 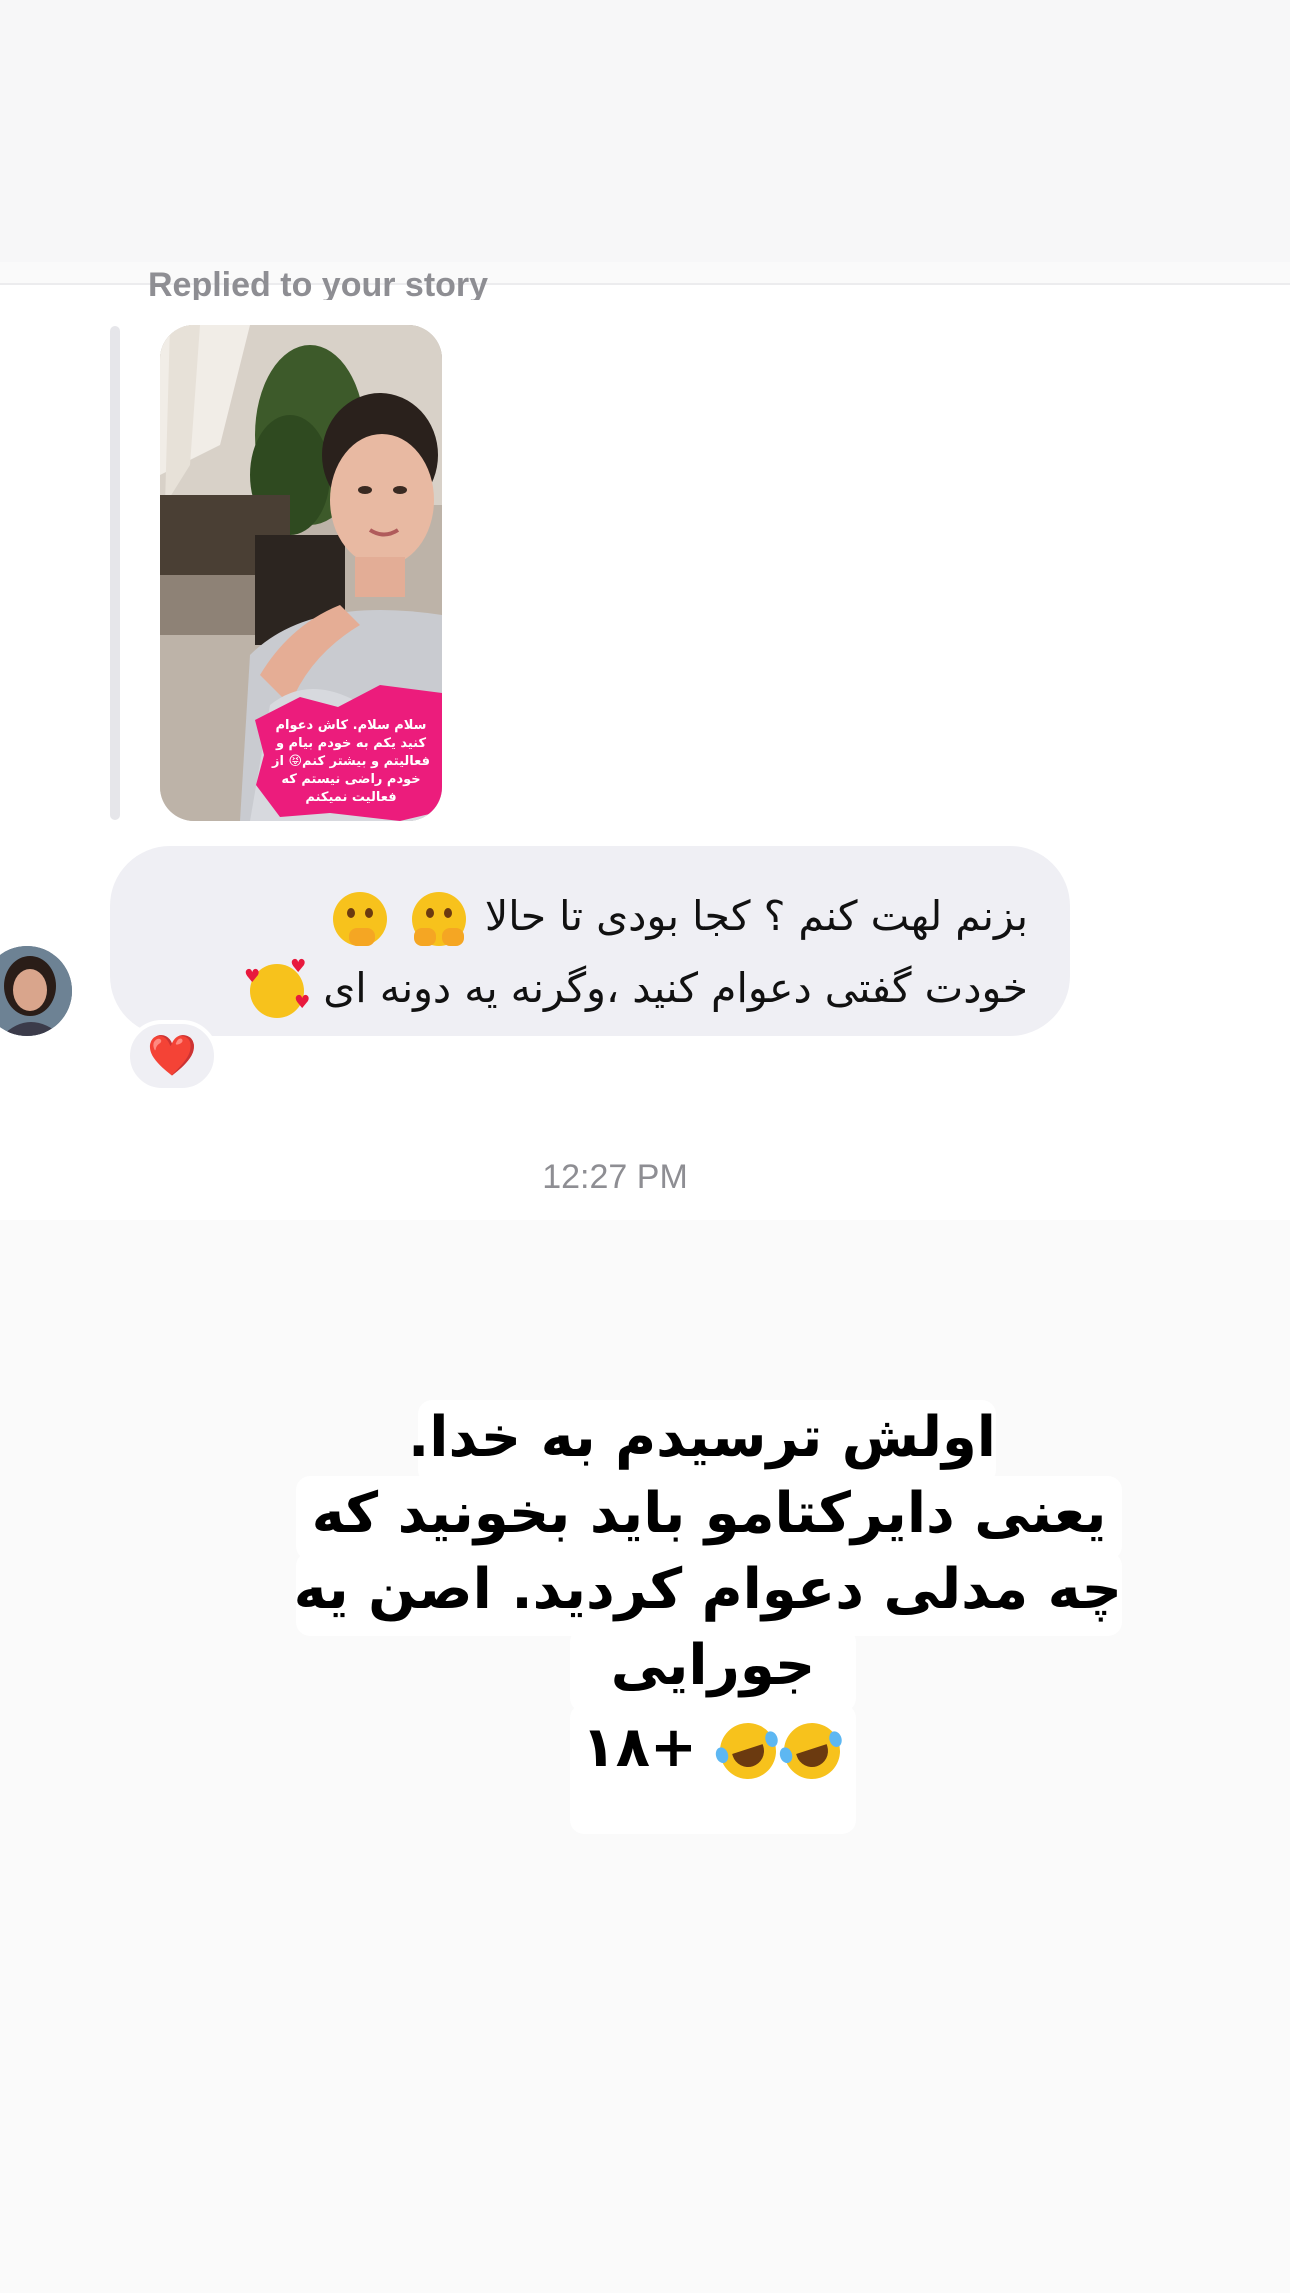 What do you see at coordinates (756, 916) in the screenshot?
I see `message-text-1: بزنم لهت کنم ؟ کجا بودی تا حالا` at bounding box center [756, 916].